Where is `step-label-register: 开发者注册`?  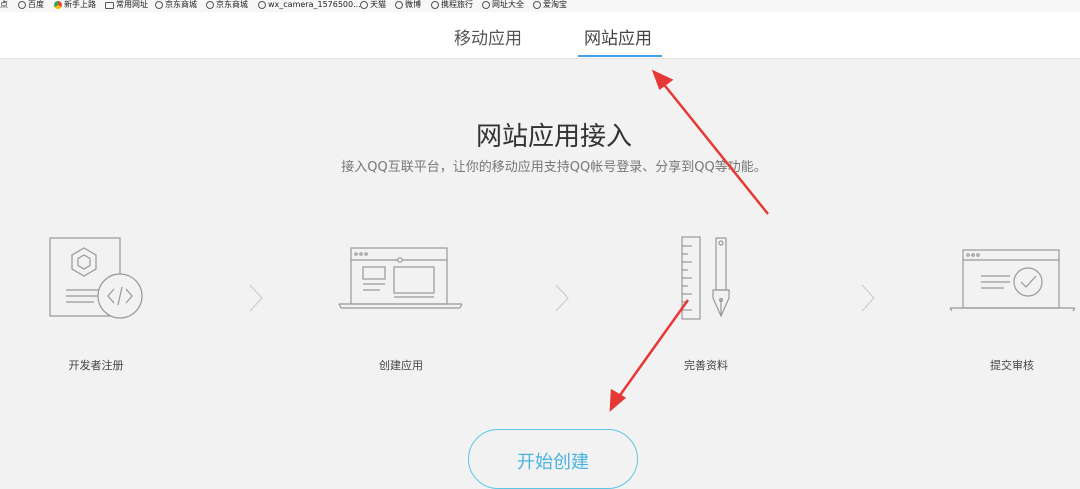
step-label-register: 开发者注册 is located at coordinates (96, 365).